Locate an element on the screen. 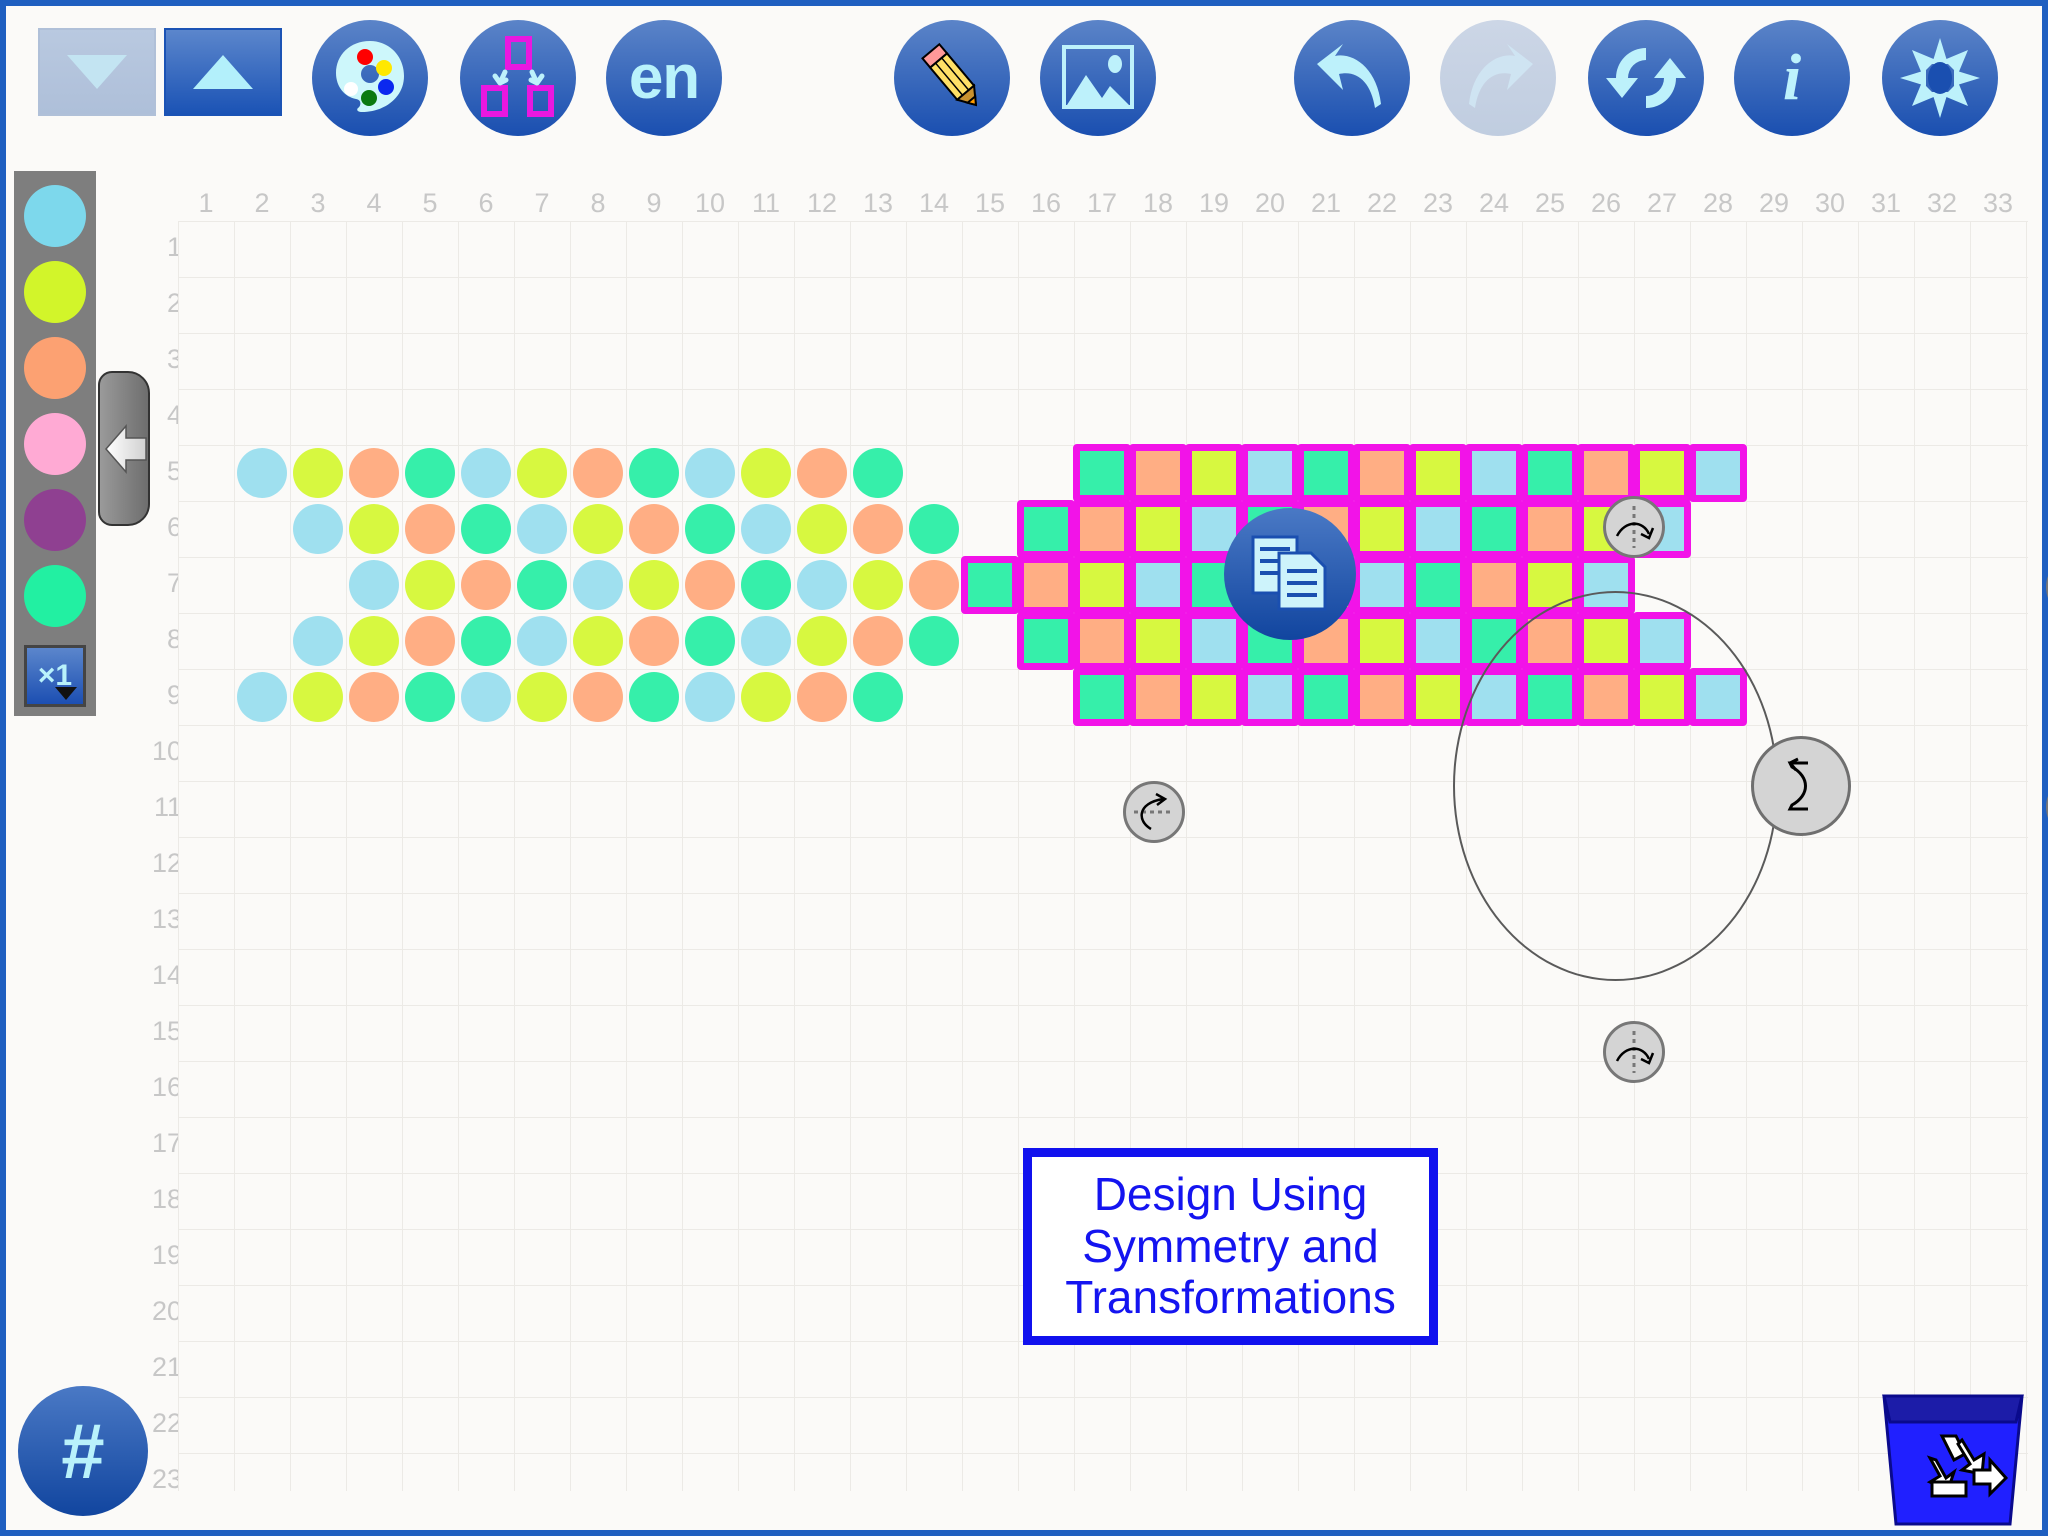 Image resolution: width=2048 pixels, height=1536 pixels. scroll-down-button is located at coordinates (97, 72).